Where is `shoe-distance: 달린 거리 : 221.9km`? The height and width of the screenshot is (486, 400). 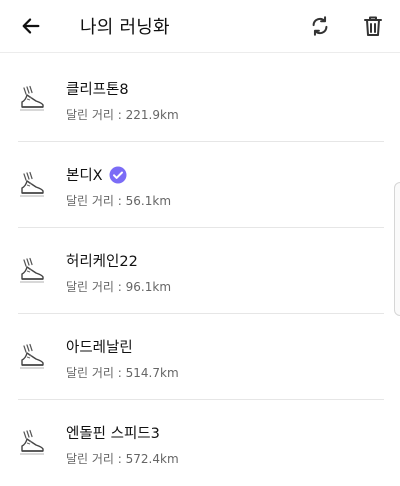 shoe-distance: 달린 거리 : 221.9km is located at coordinates (122, 115).